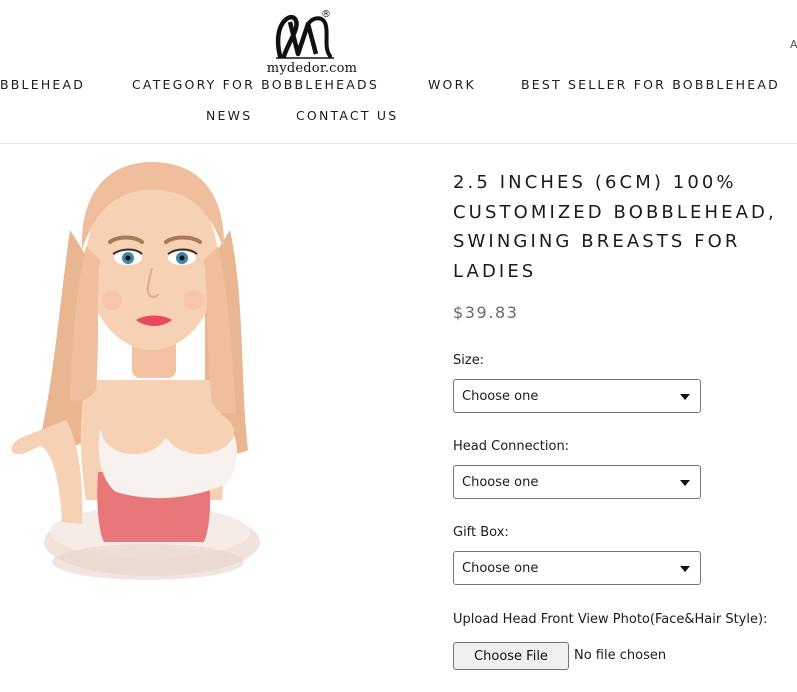  I want to click on gift-box-select: Choose one, so click(577, 568).